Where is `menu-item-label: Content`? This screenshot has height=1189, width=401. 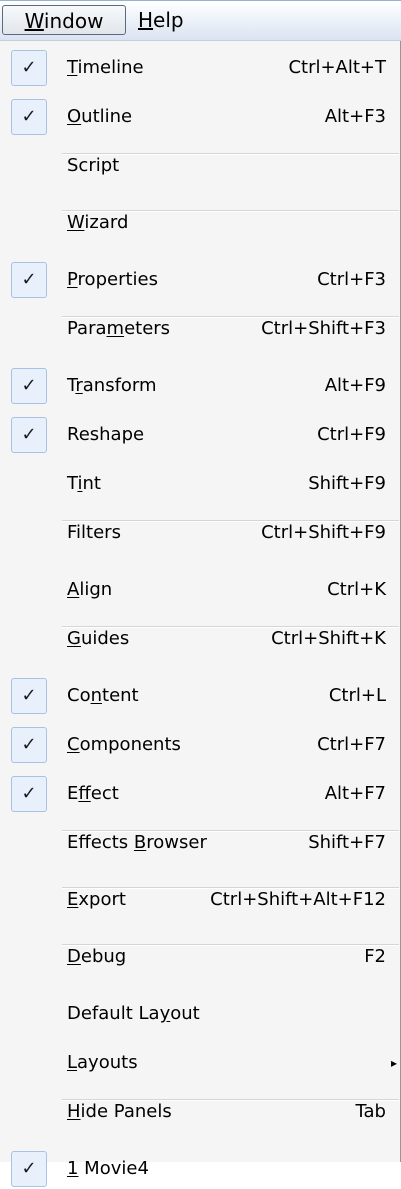
menu-item-label: Content is located at coordinates (103, 695).